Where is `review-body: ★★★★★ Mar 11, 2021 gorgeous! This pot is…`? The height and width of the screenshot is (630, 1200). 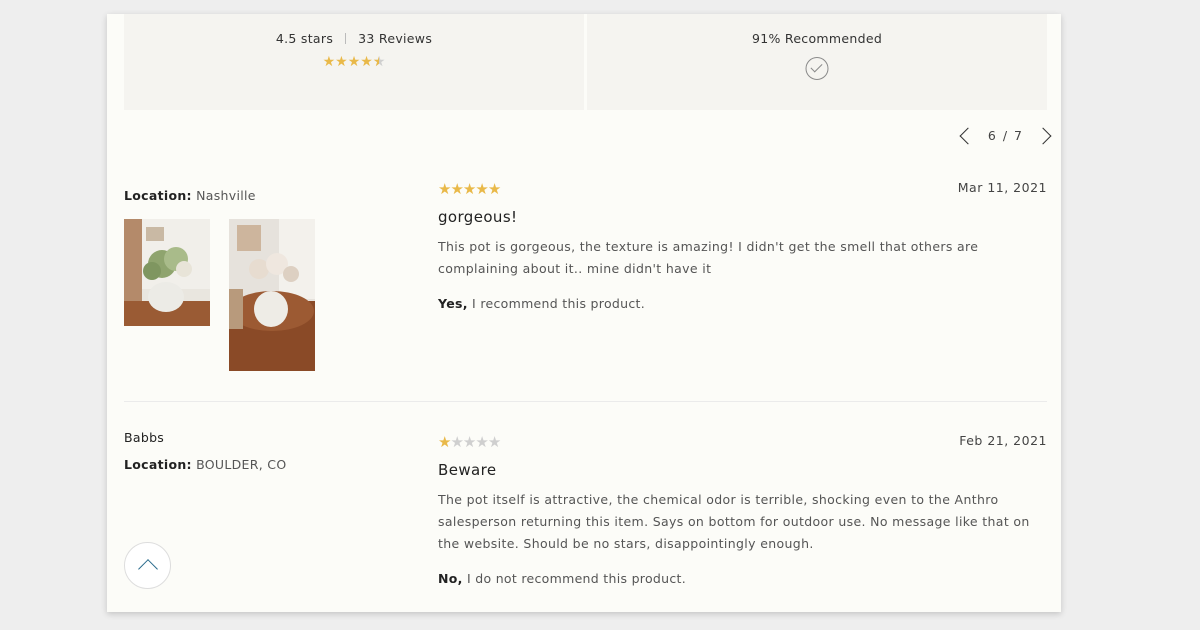 review-body: ★★★★★ Mar 11, 2021 gorgeous! This pot is… is located at coordinates (742, 245).